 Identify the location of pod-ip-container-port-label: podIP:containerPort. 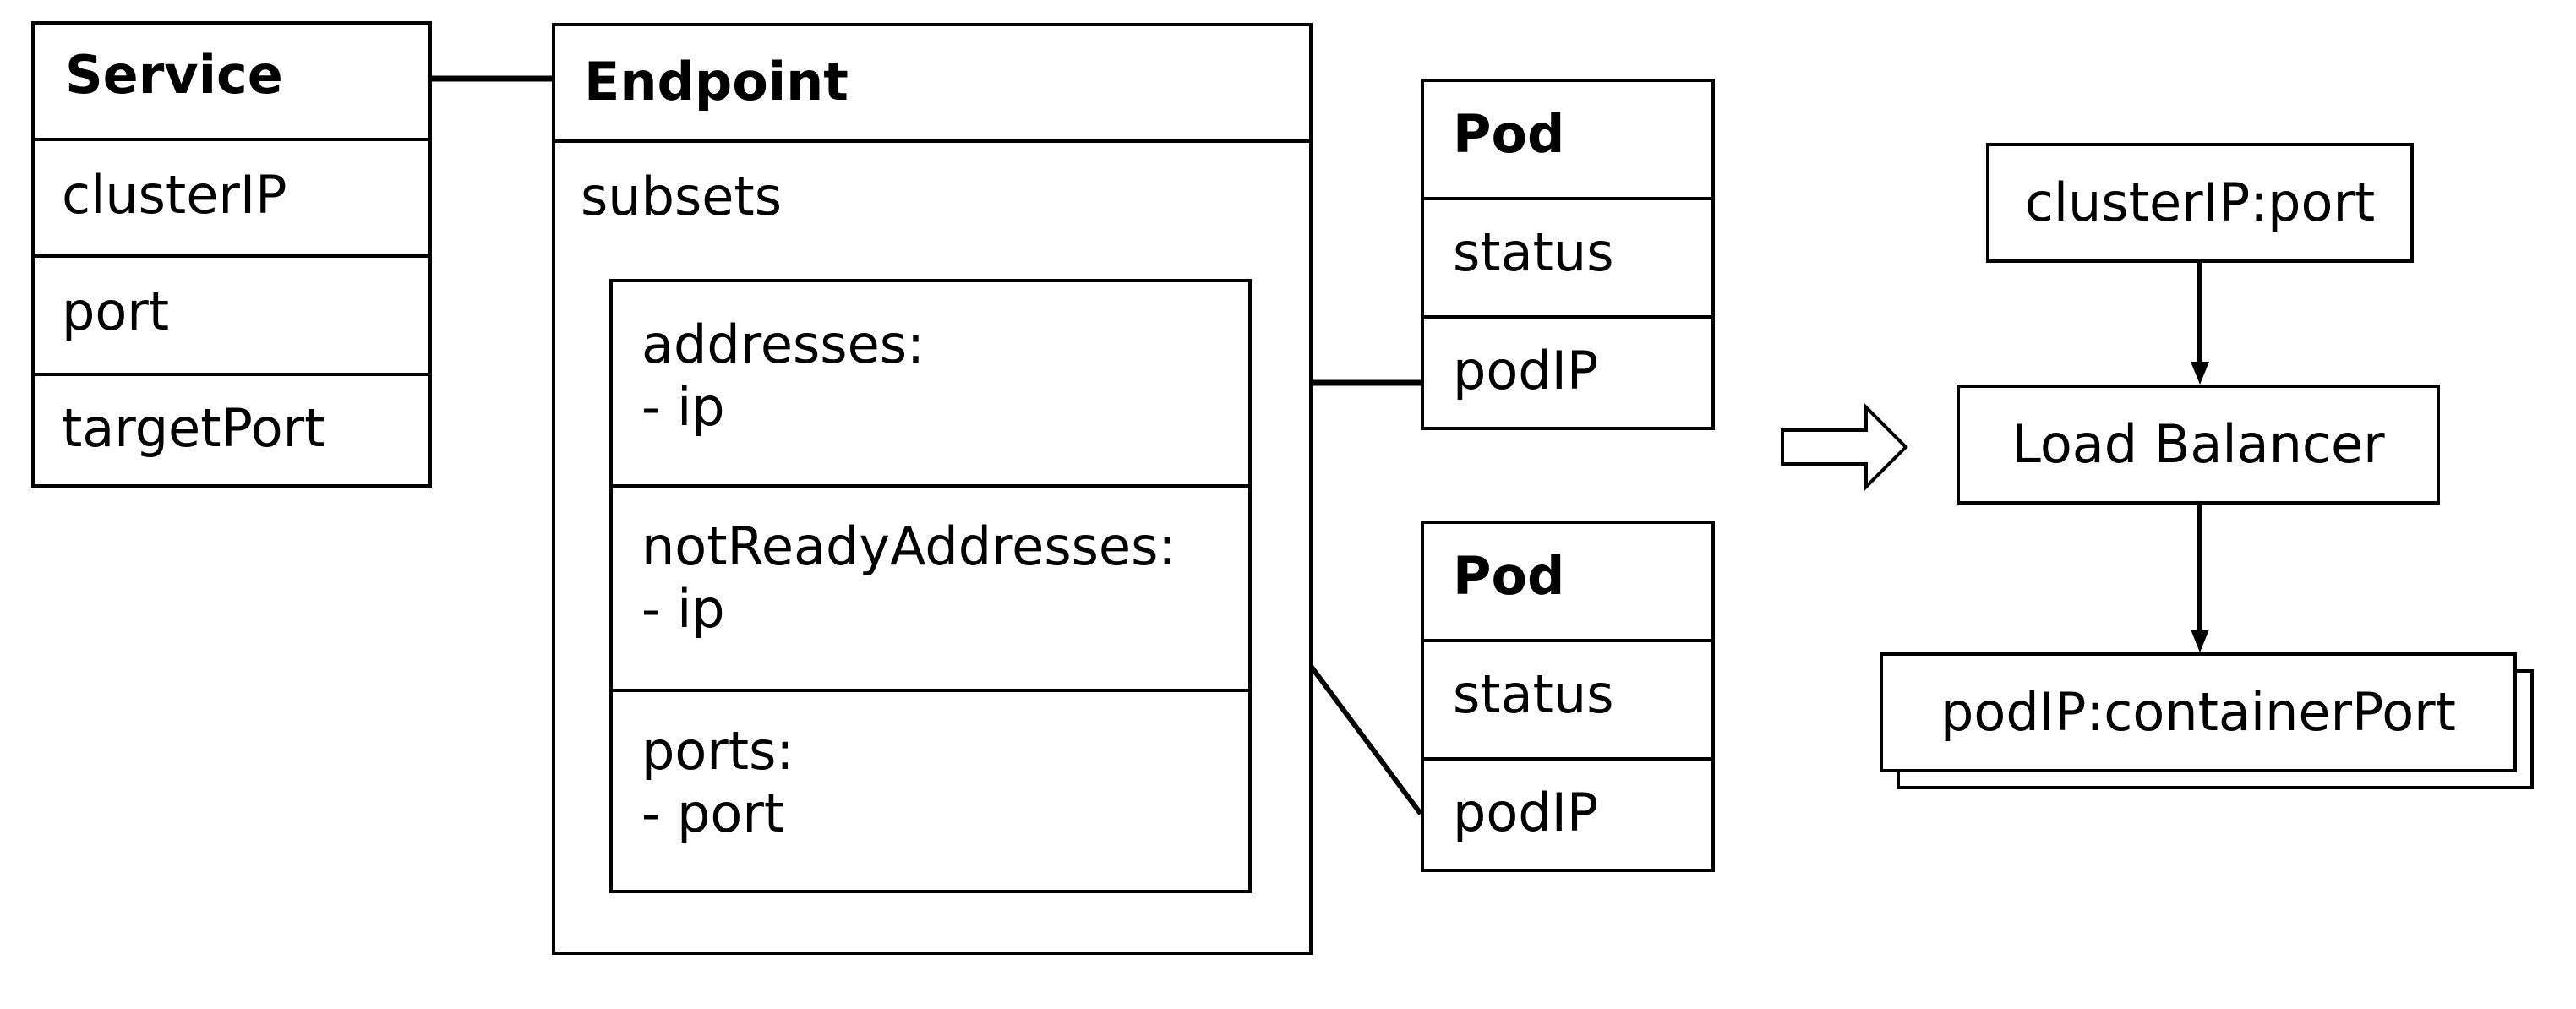
(2198, 712).